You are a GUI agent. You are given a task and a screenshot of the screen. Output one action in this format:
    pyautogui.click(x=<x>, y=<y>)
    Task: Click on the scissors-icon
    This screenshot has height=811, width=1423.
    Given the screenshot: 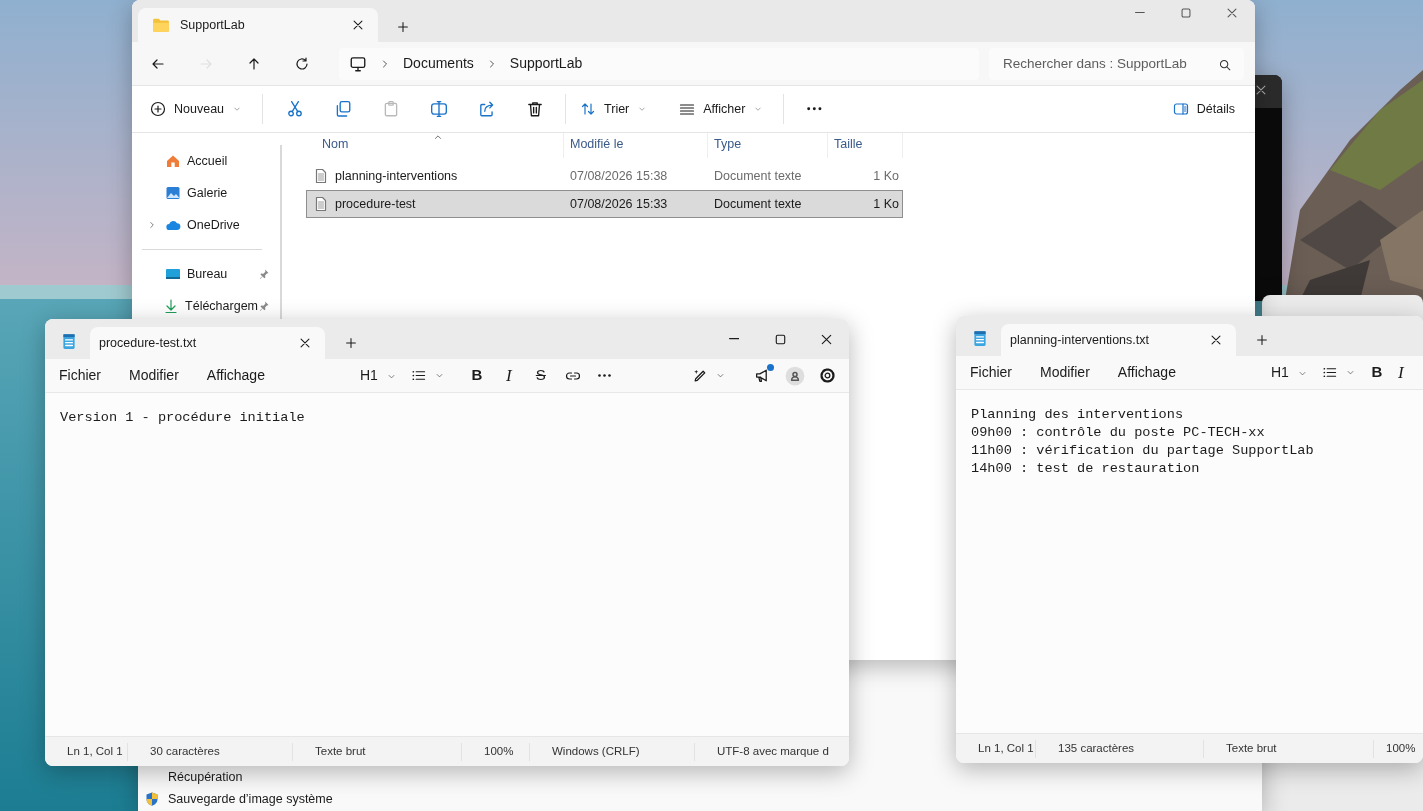 What is the action you would take?
    pyautogui.click(x=295, y=109)
    